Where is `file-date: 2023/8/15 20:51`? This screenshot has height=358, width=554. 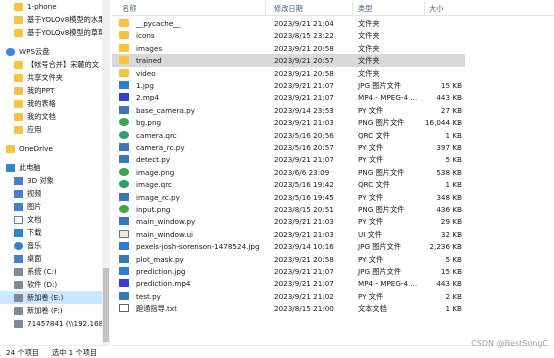
file-date: 2023/8/15 20:51 is located at coordinates (304, 209).